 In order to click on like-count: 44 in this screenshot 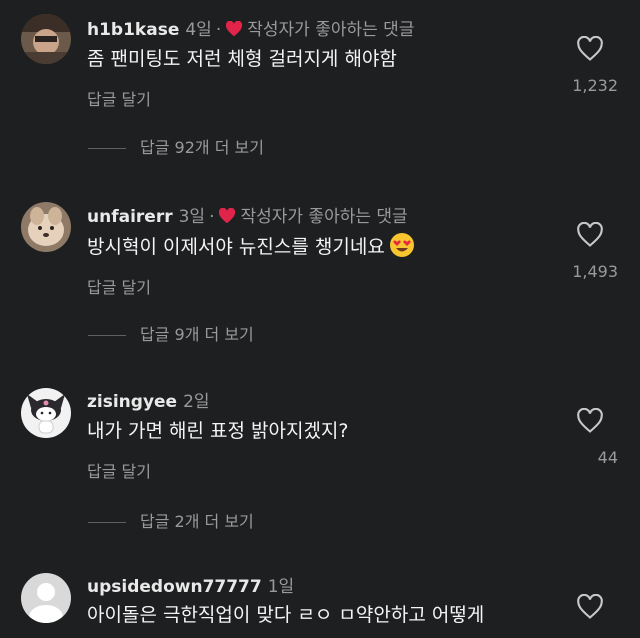, I will do `click(607, 457)`.